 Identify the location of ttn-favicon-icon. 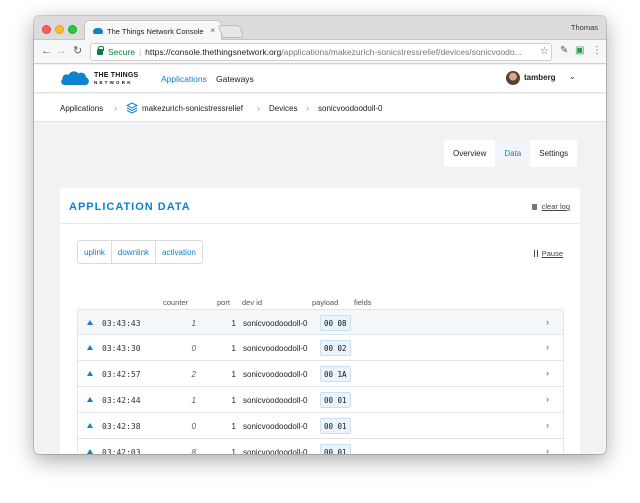
(98, 31).